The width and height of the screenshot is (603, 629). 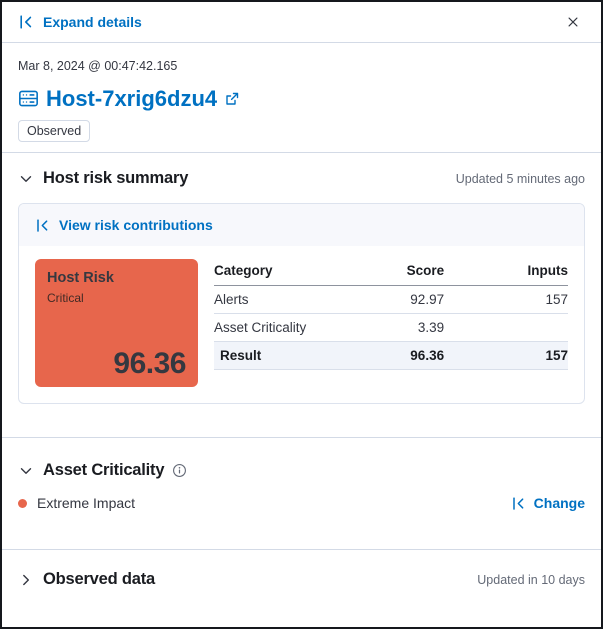 I want to click on storage-icon, so click(x=28, y=98).